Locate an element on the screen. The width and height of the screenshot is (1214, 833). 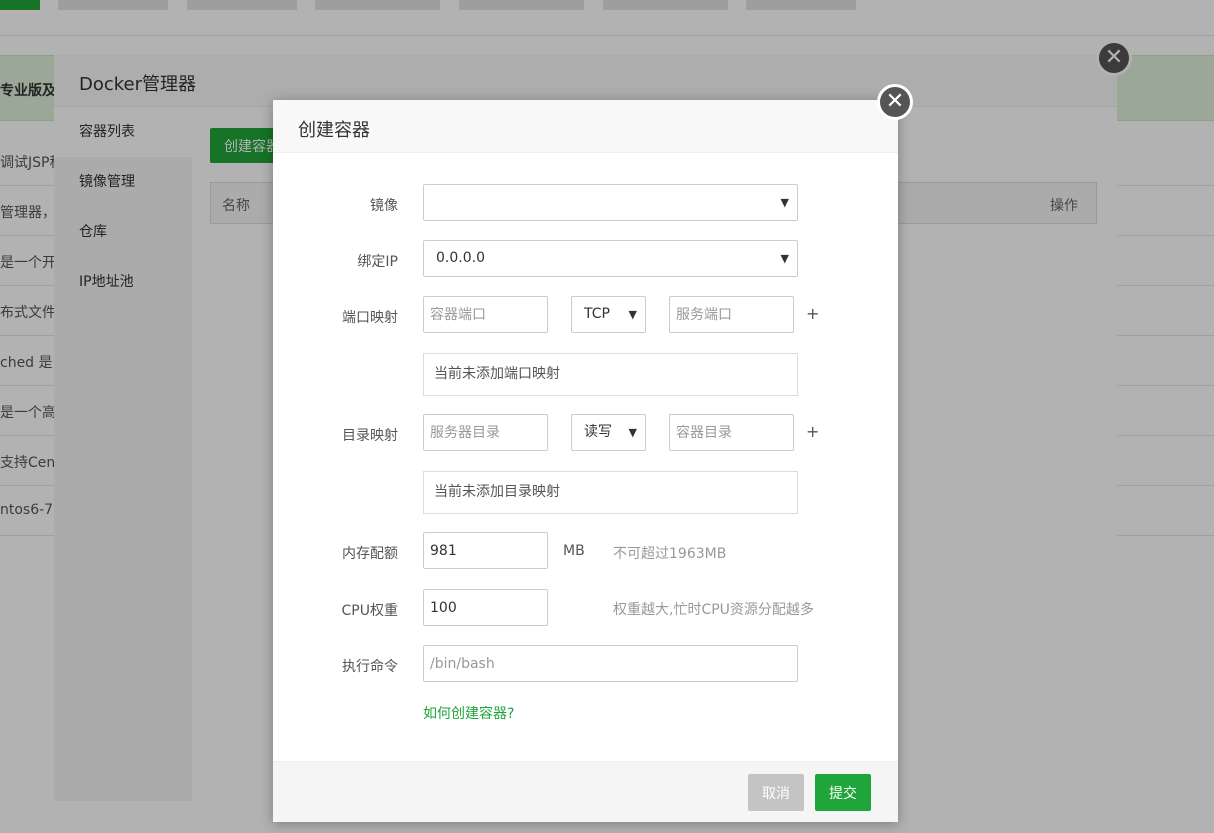
memory-label: 内存配额 is located at coordinates (370, 554).